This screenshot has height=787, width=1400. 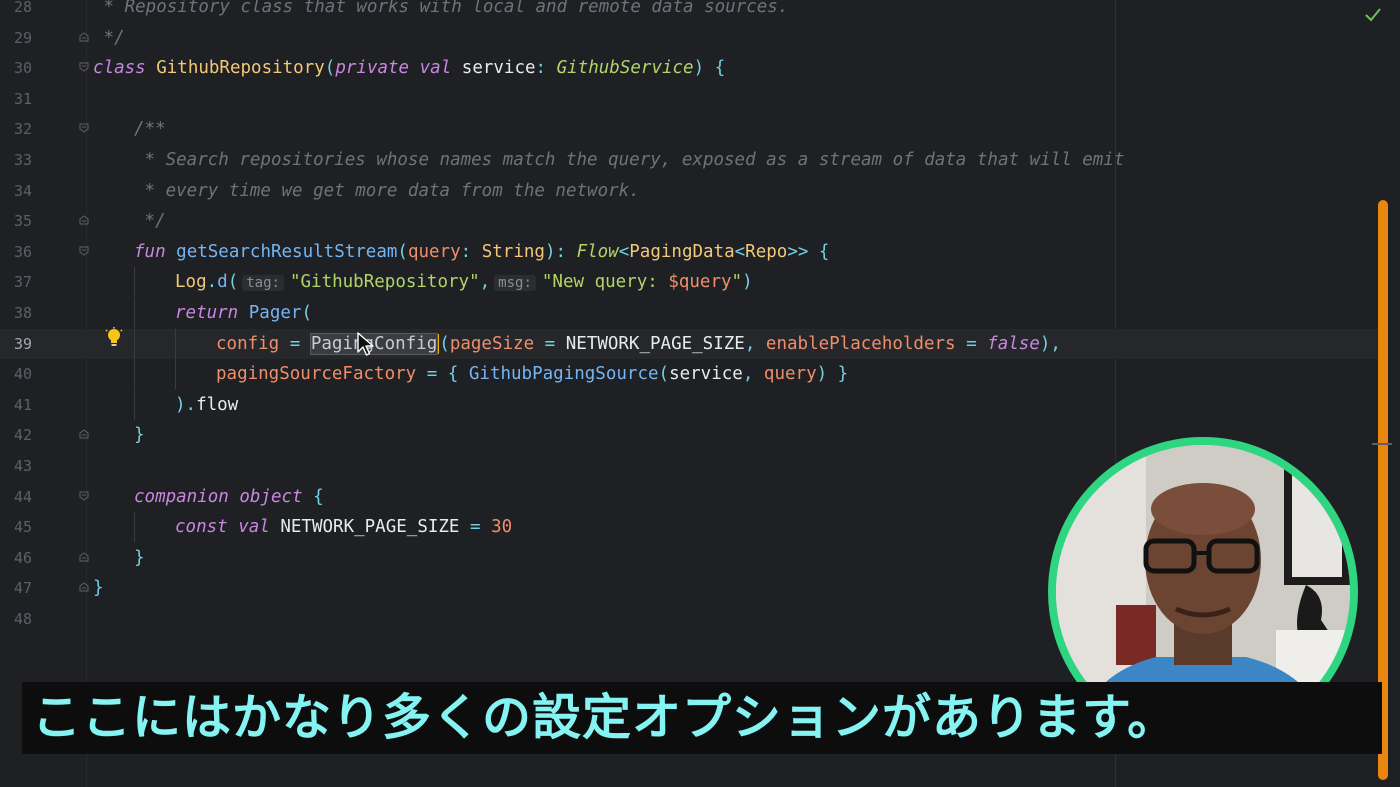 What do you see at coordinates (16, 221) in the screenshot?
I see `line-number: 35` at bounding box center [16, 221].